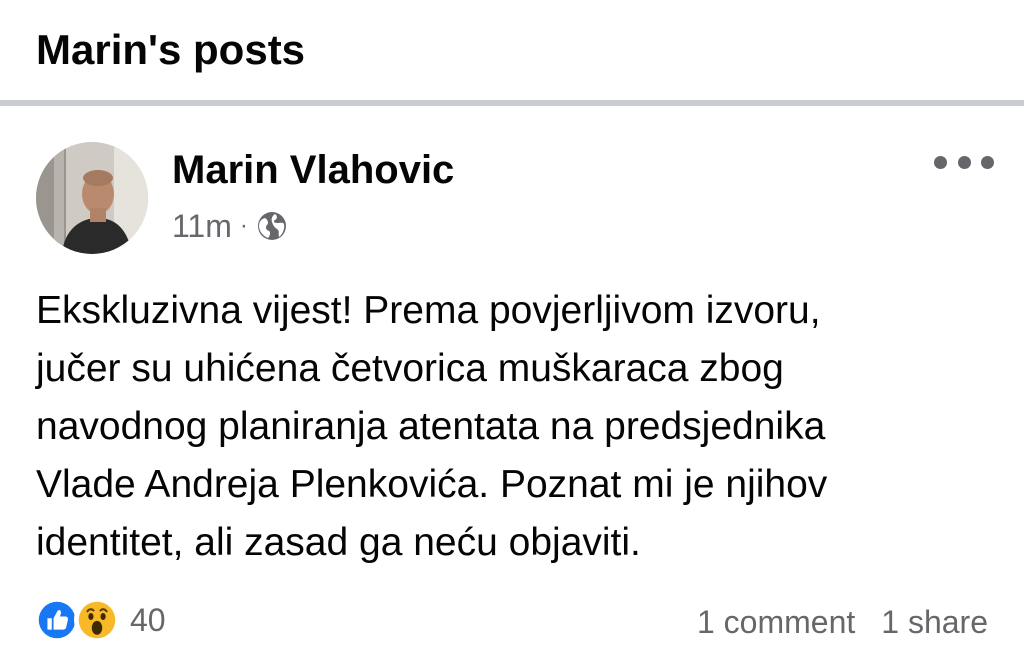  Describe the element at coordinates (148, 619) in the screenshot. I see `reaction-count: 40` at that location.